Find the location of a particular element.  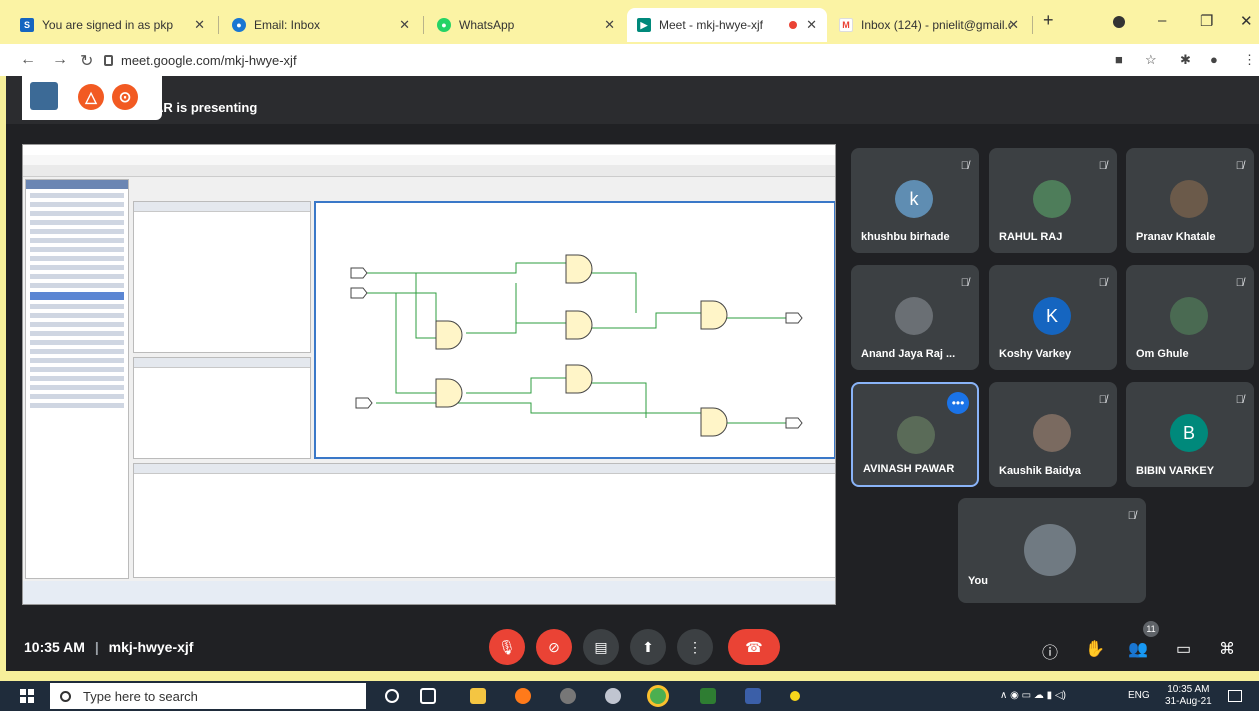

logo-overlay: △ ⊙ is located at coordinates (92, 98).